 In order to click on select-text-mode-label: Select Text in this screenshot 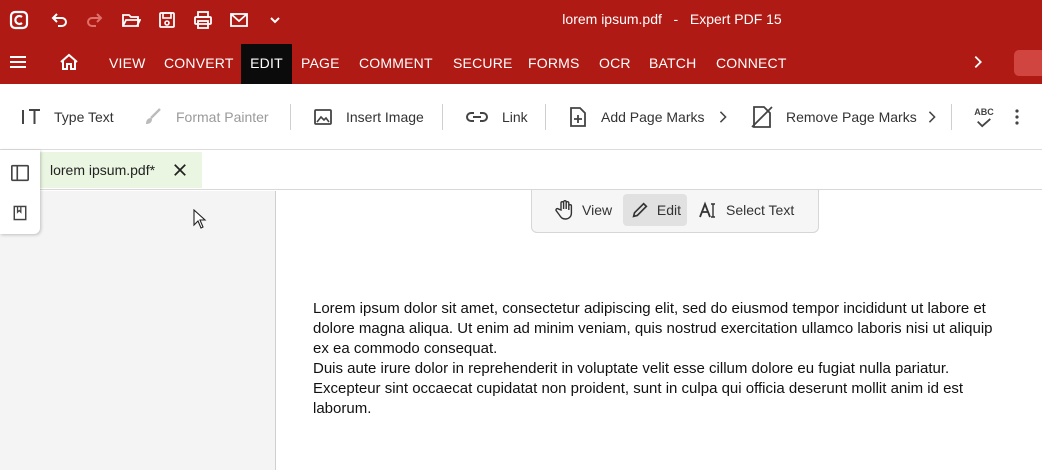, I will do `click(760, 210)`.